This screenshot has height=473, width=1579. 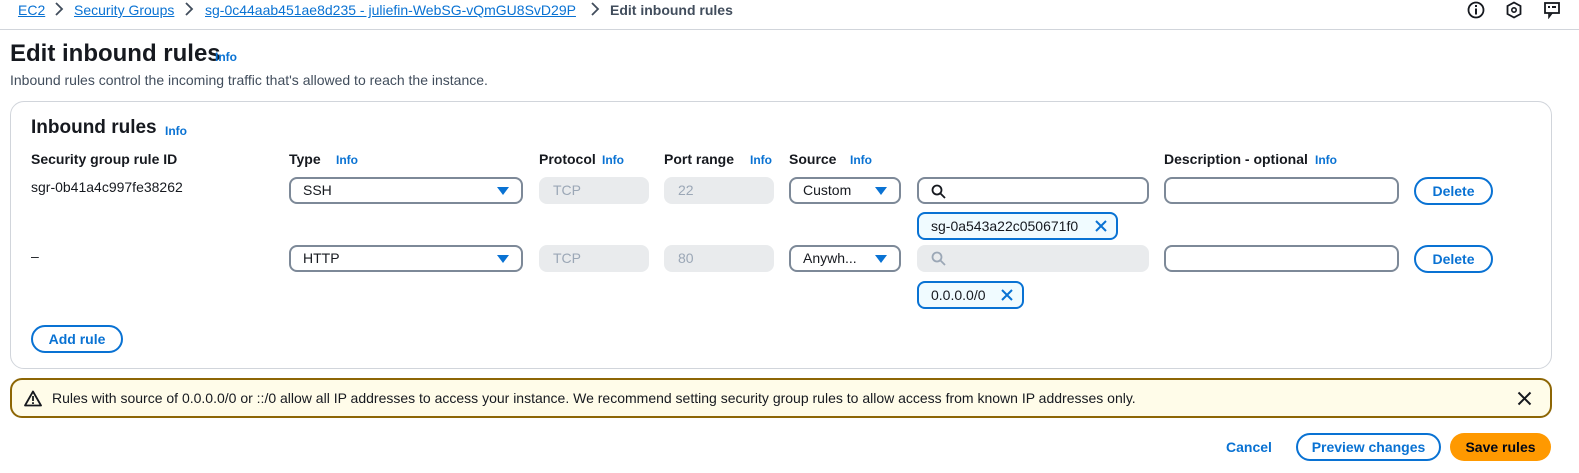 What do you see at coordinates (1326, 160) in the screenshot?
I see `description-info-link: Info` at bounding box center [1326, 160].